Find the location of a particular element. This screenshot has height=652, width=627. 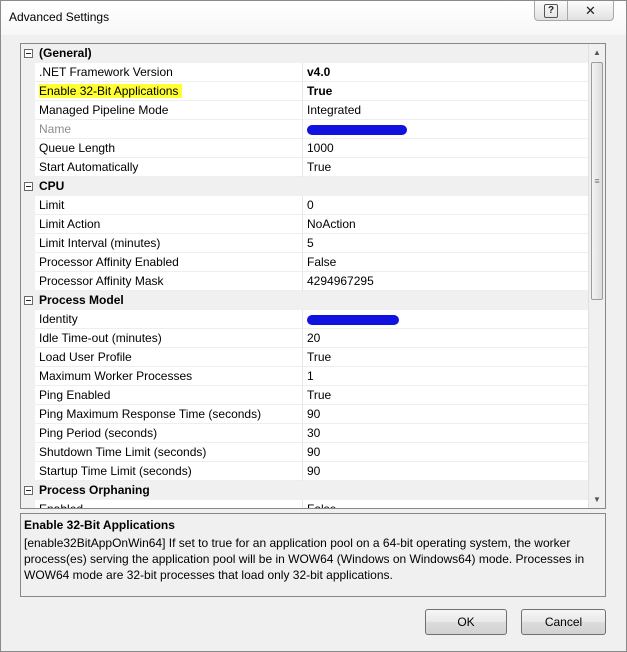

property-value: 20 is located at coordinates (446, 338).